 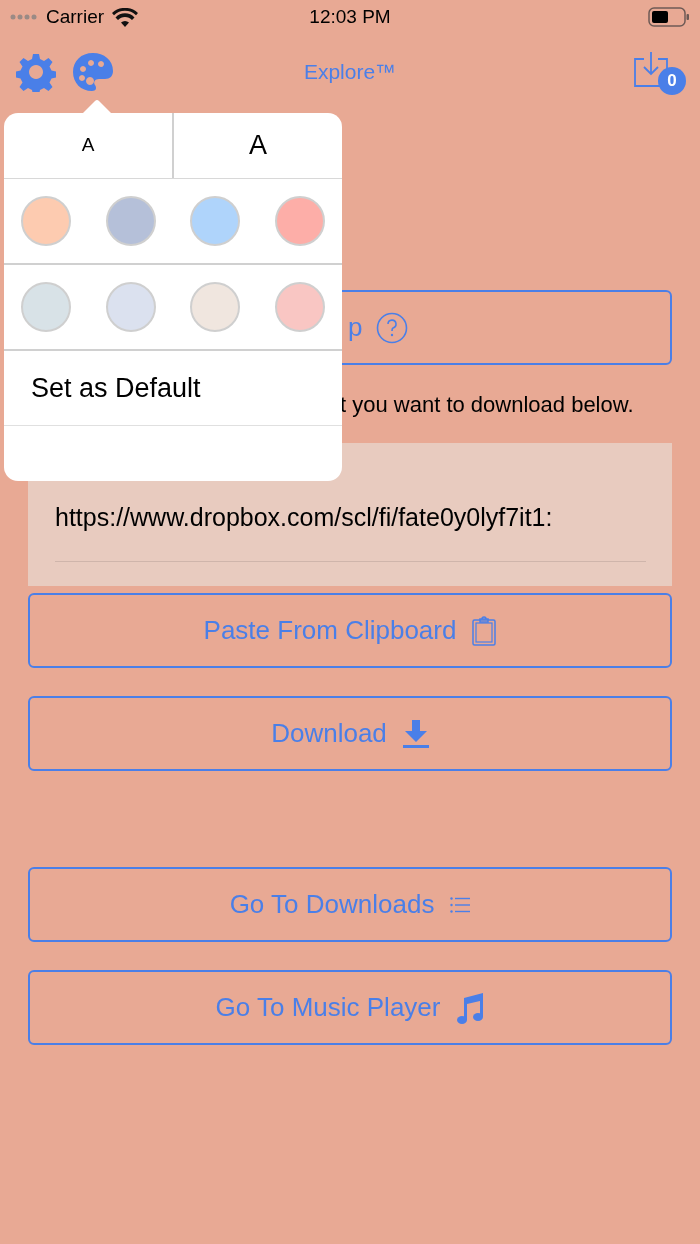 What do you see at coordinates (350, 904) in the screenshot?
I see `action-button: Go To Downloads` at bounding box center [350, 904].